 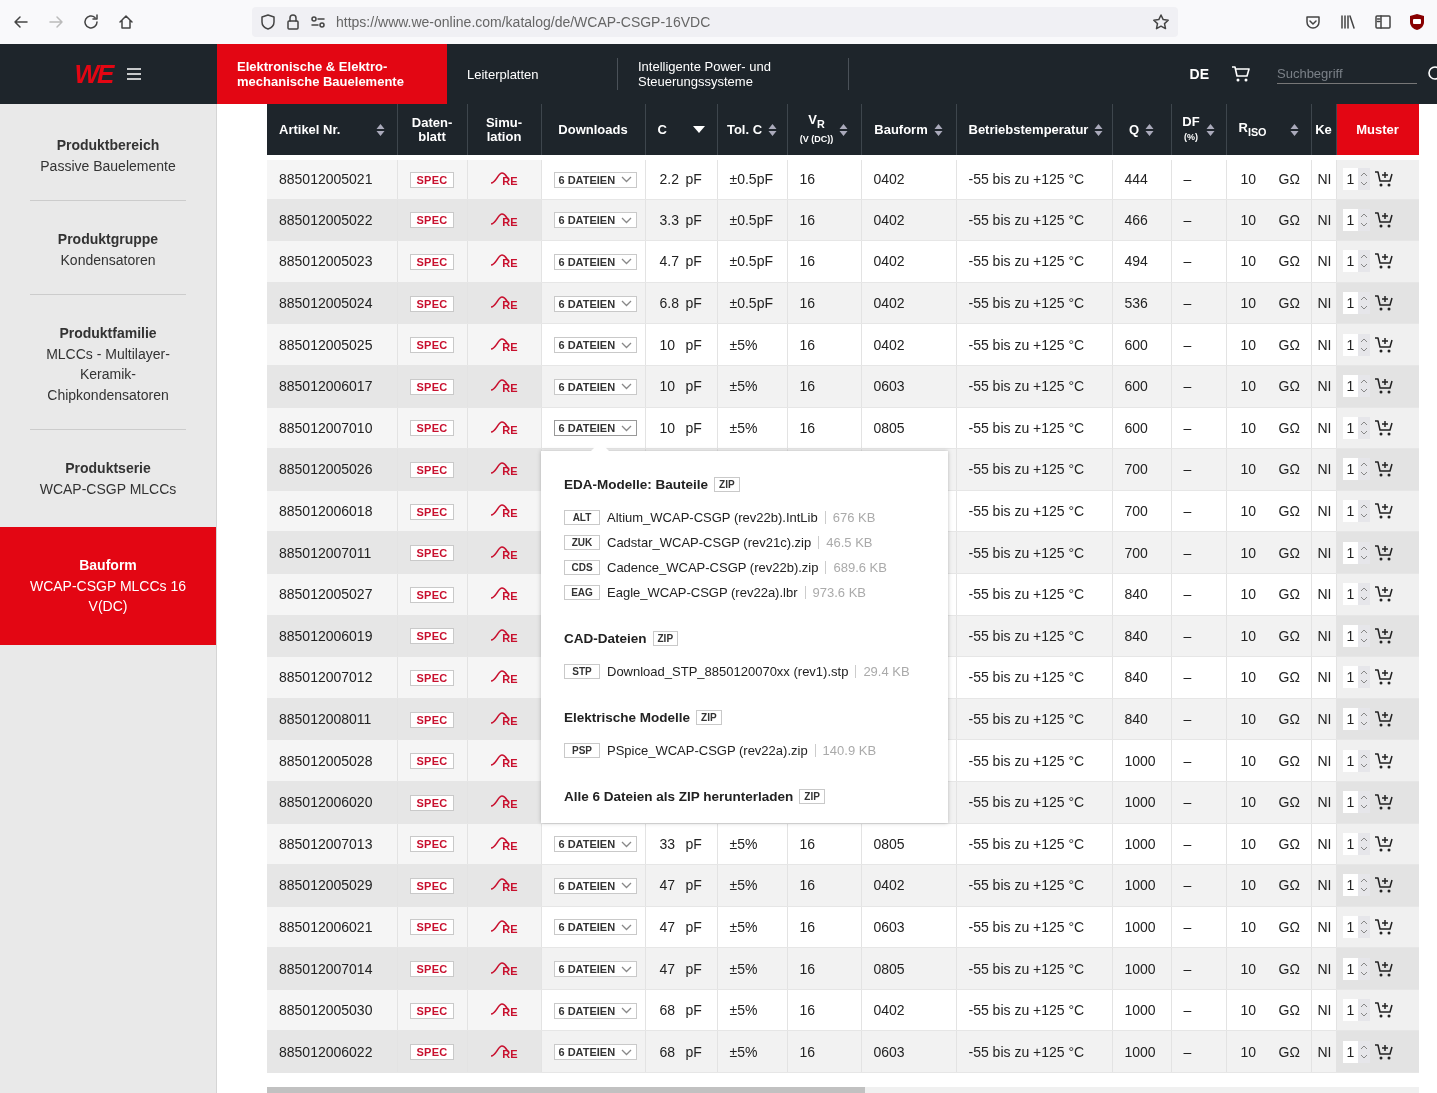 I want to click on cart-icon, so click(x=1241, y=74).